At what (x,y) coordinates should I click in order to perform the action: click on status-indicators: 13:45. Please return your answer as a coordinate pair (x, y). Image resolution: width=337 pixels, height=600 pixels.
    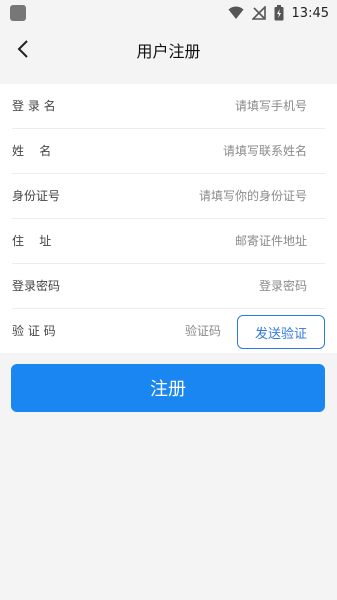
    Looking at the image, I should click on (278, 13).